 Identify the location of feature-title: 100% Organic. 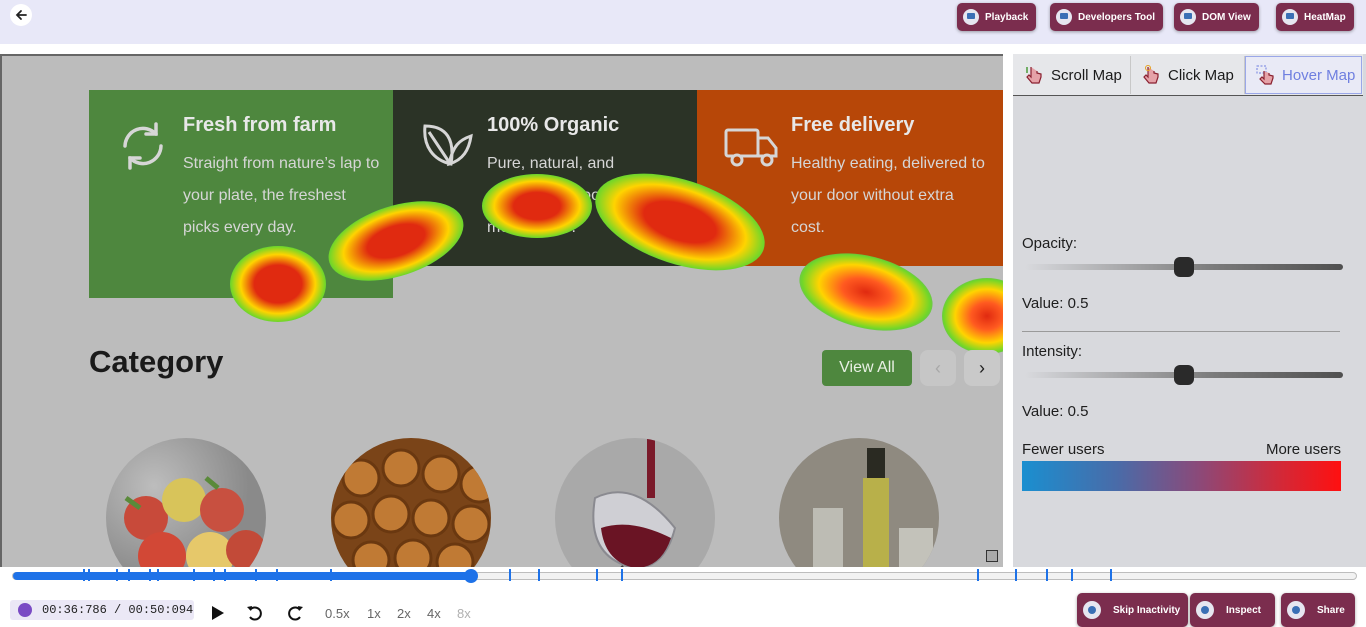
(553, 125).